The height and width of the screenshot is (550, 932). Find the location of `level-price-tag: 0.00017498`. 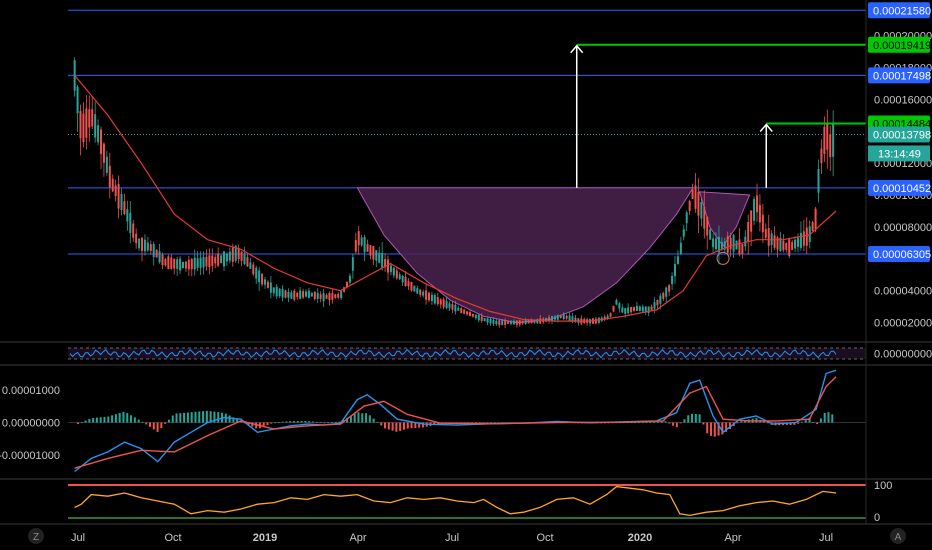

level-price-tag: 0.00017498 is located at coordinates (902, 76).